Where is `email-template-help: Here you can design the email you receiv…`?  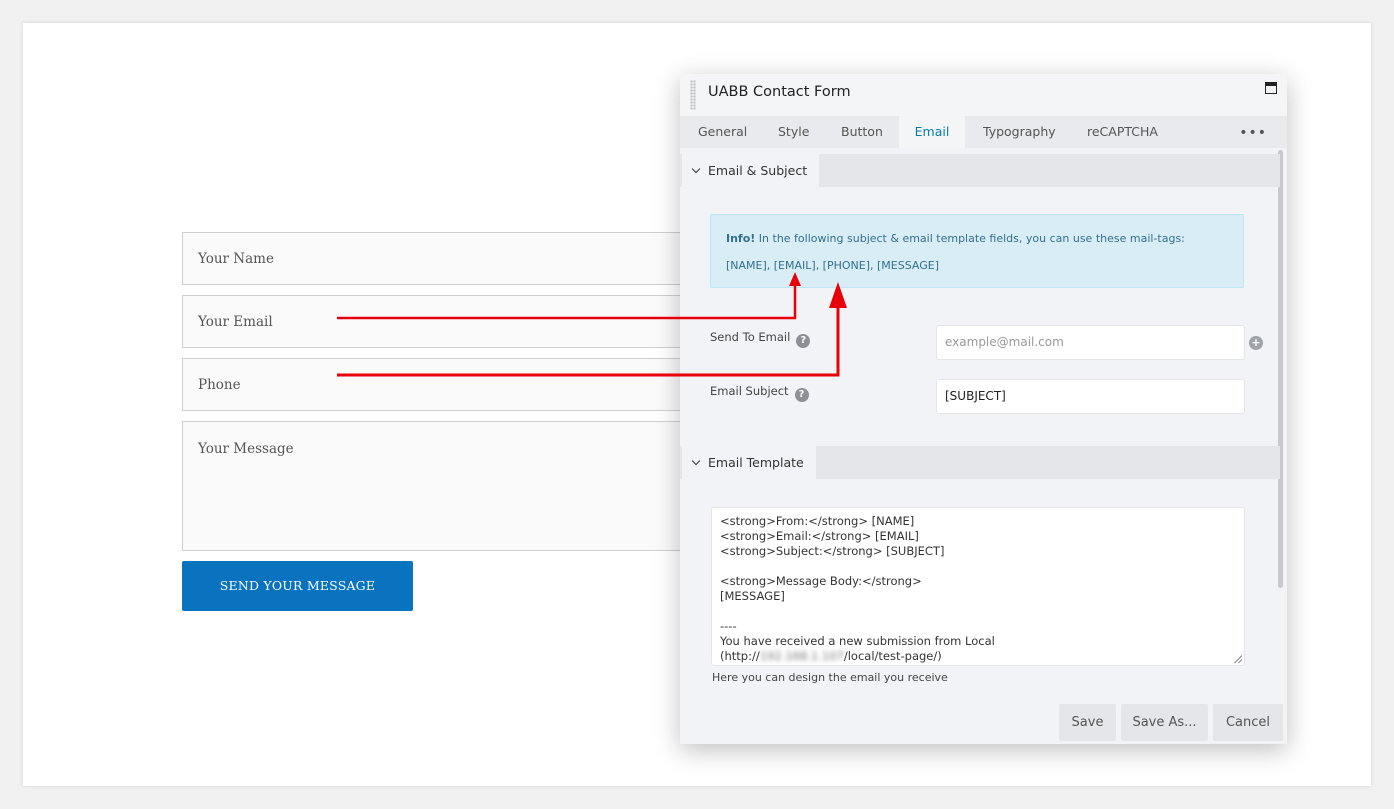 email-template-help: Here you can design the email you receiv… is located at coordinates (830, 677).